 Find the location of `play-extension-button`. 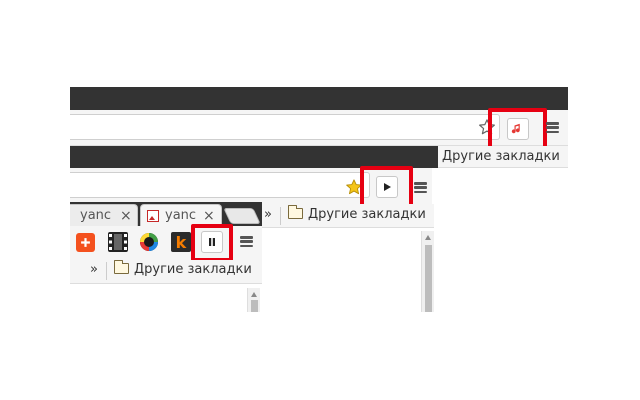

play-extension-button is located at coordinates (387, 187).